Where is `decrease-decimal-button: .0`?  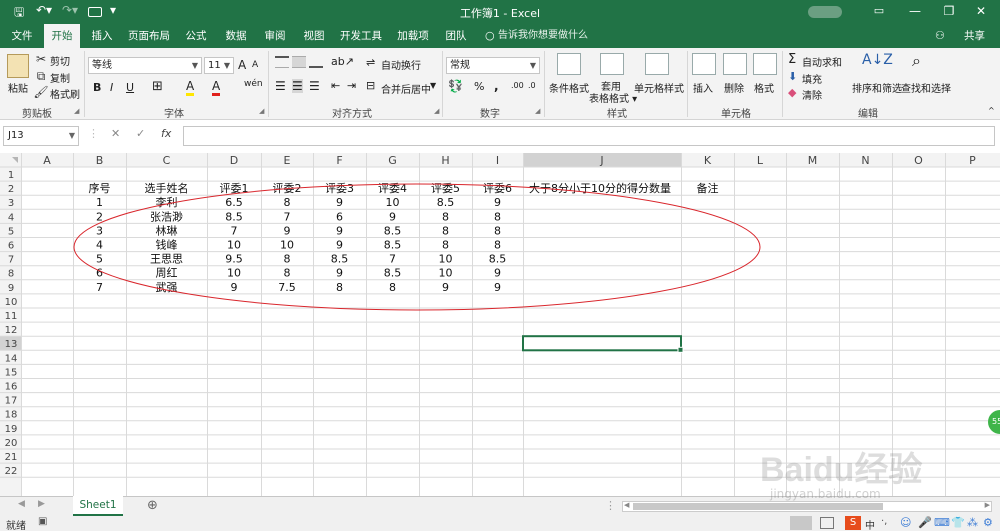
decrease-decimal-button: .0 is located at coordinates (532, 85).